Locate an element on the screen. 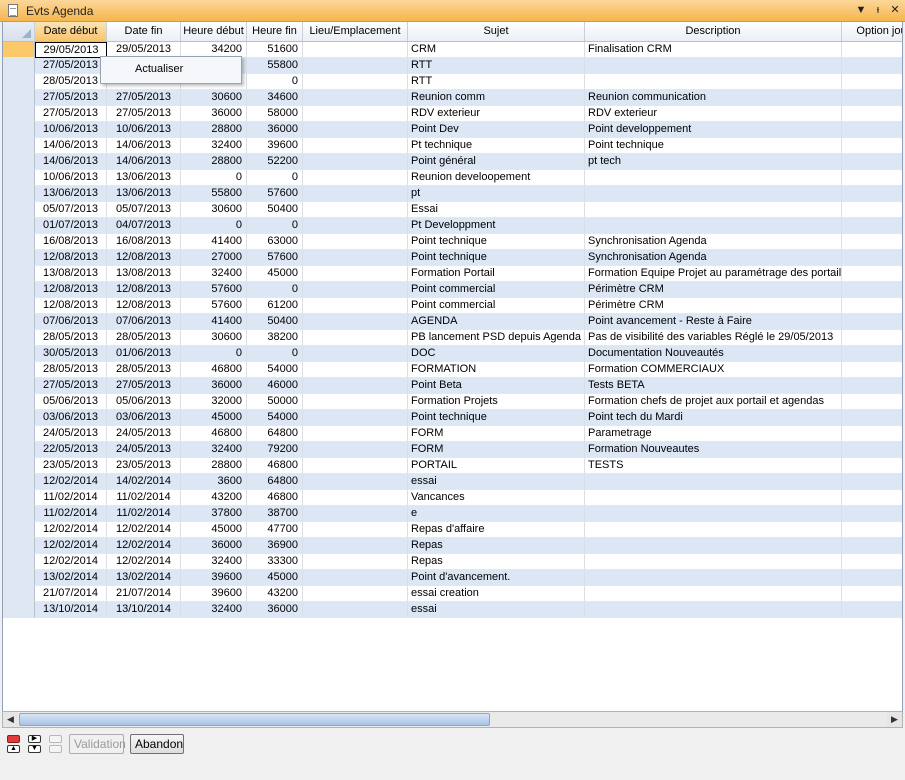 This screenshot has height=780, width=905. table-cell: Formation COMMERCIAUX is located at coordinates (713, 370).